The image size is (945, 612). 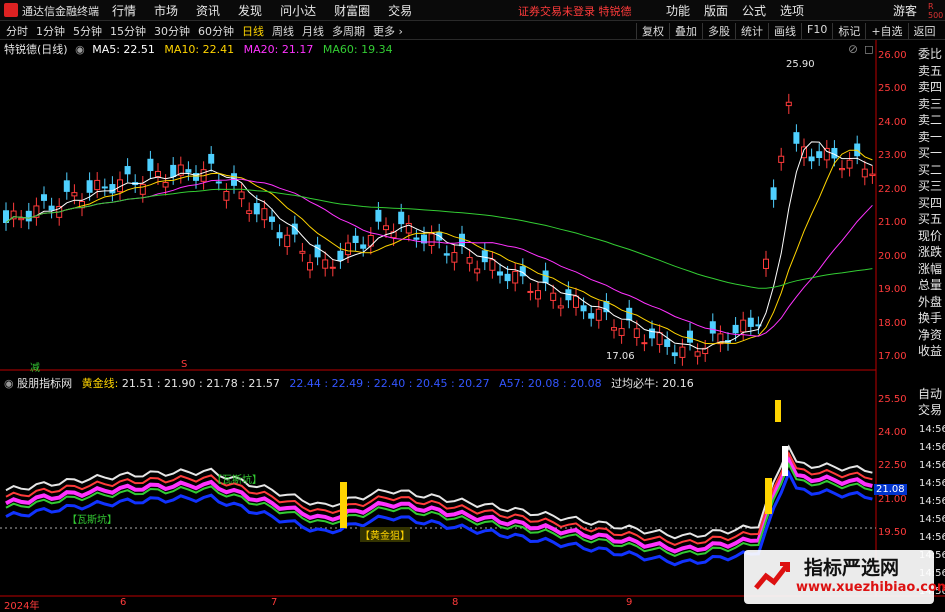 I want to click on low-price-mark: 17.06, so click(x=620, y=356).